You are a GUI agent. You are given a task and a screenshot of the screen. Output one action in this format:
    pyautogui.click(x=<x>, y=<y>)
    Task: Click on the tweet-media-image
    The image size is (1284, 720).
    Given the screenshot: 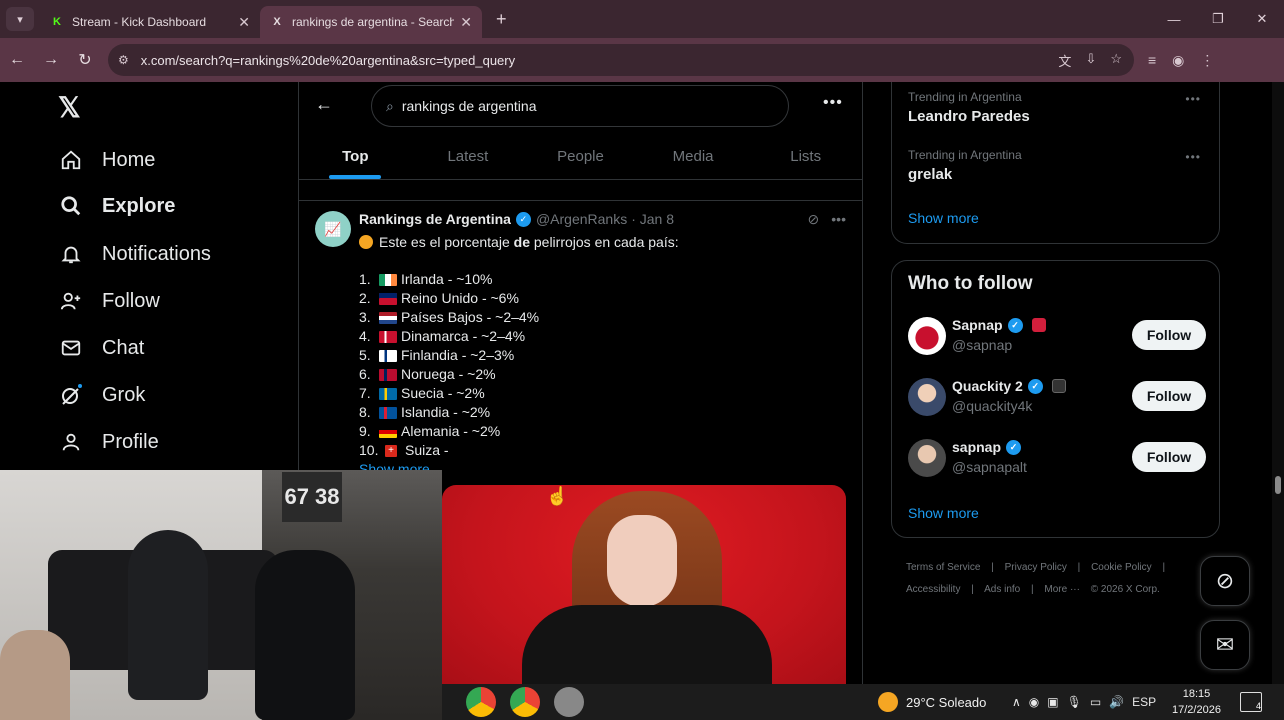 What is the action you would take?
    pyautogui.click(x=644, y=584)
    